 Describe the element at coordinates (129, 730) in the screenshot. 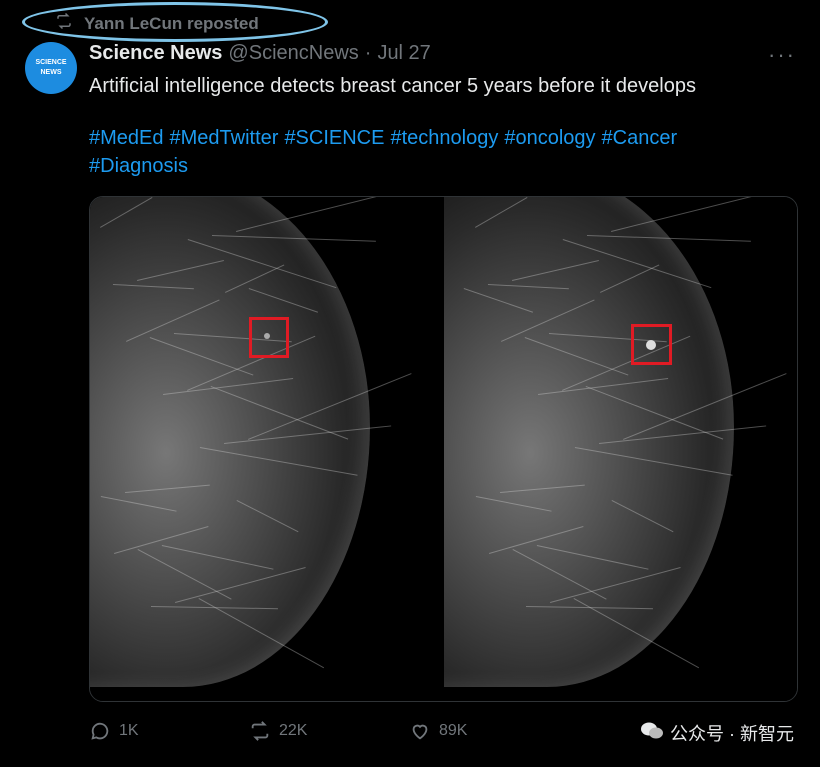

I see `reply-count: 1K` at that location.